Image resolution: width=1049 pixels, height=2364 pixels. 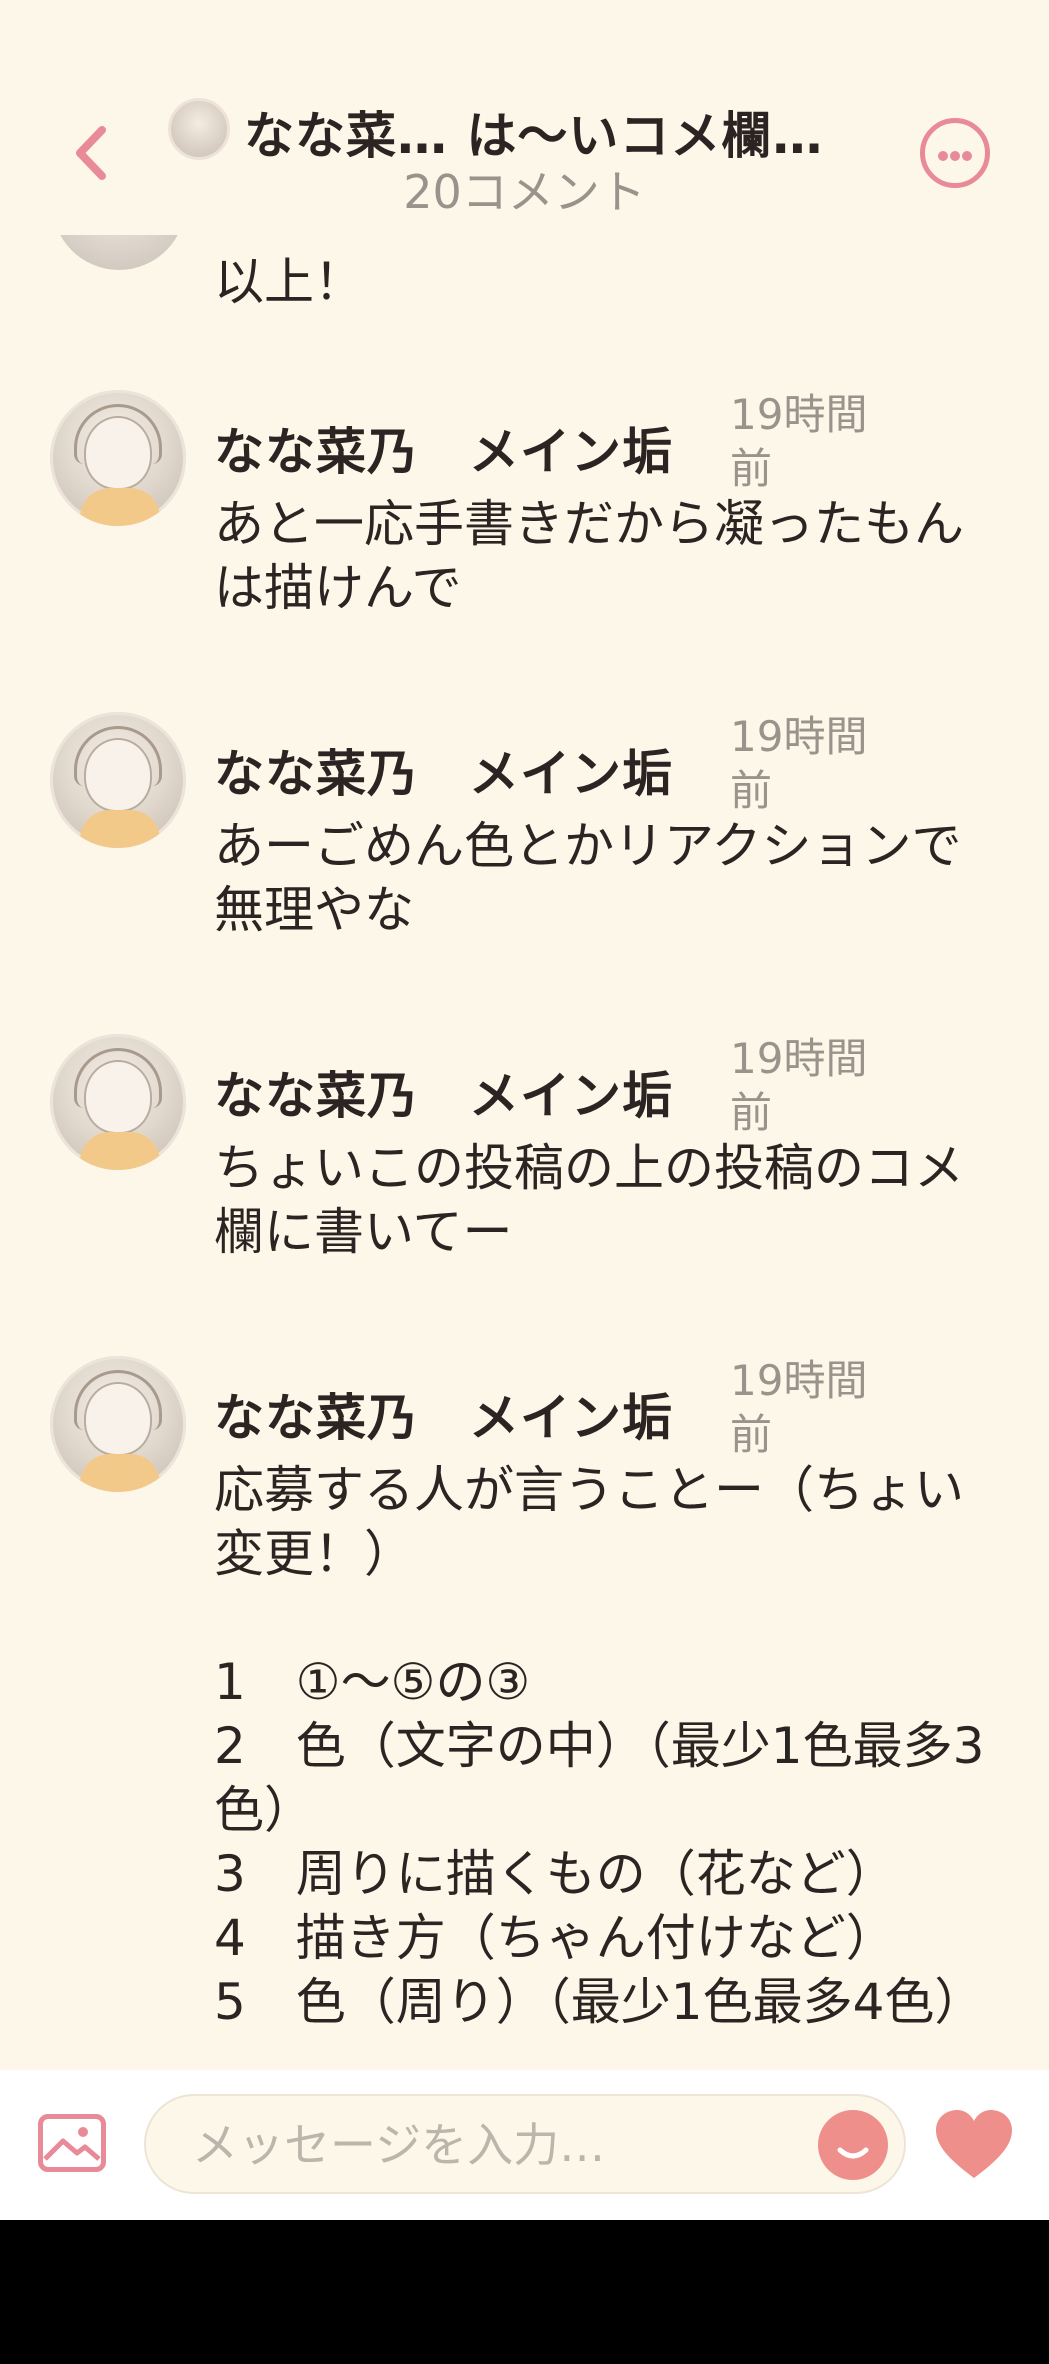 What do you see at coordinates (524, 192) in the screenshot?
I see `comment-count: 20コメント` at bounding box center [524, 192].